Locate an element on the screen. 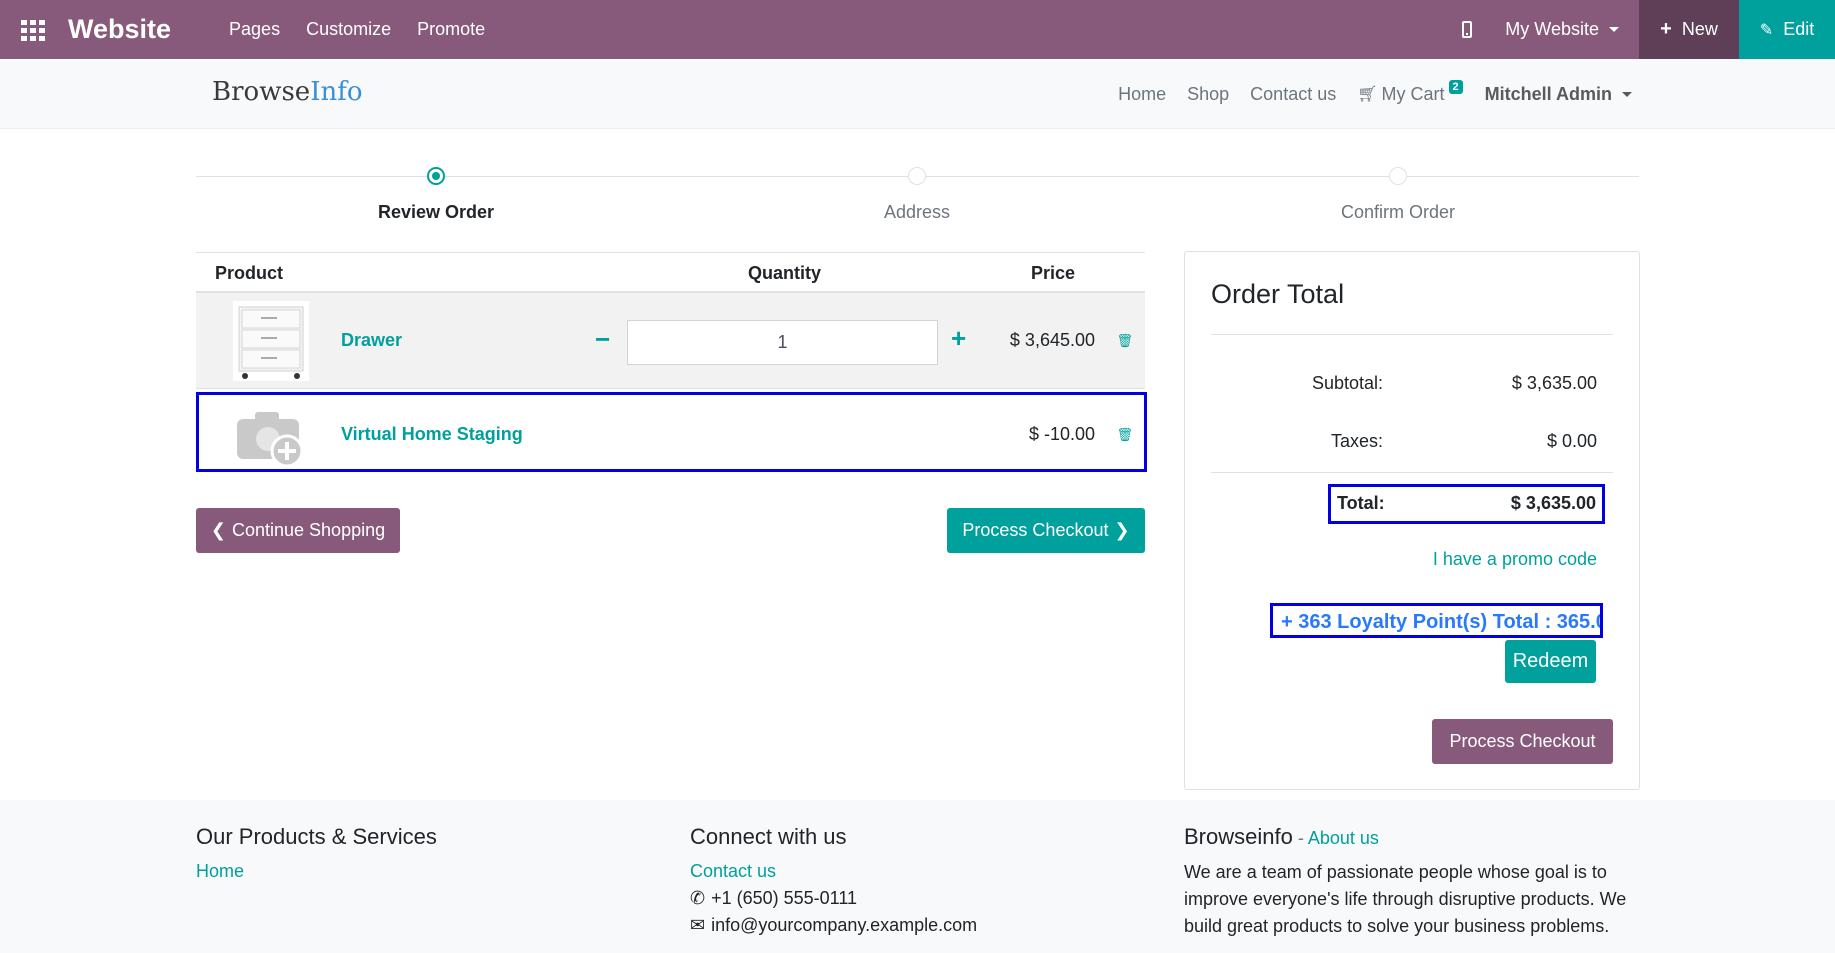 The image size is (1835, 953). nav-cart-label: My Cart is located at coordinates (1413, 93).